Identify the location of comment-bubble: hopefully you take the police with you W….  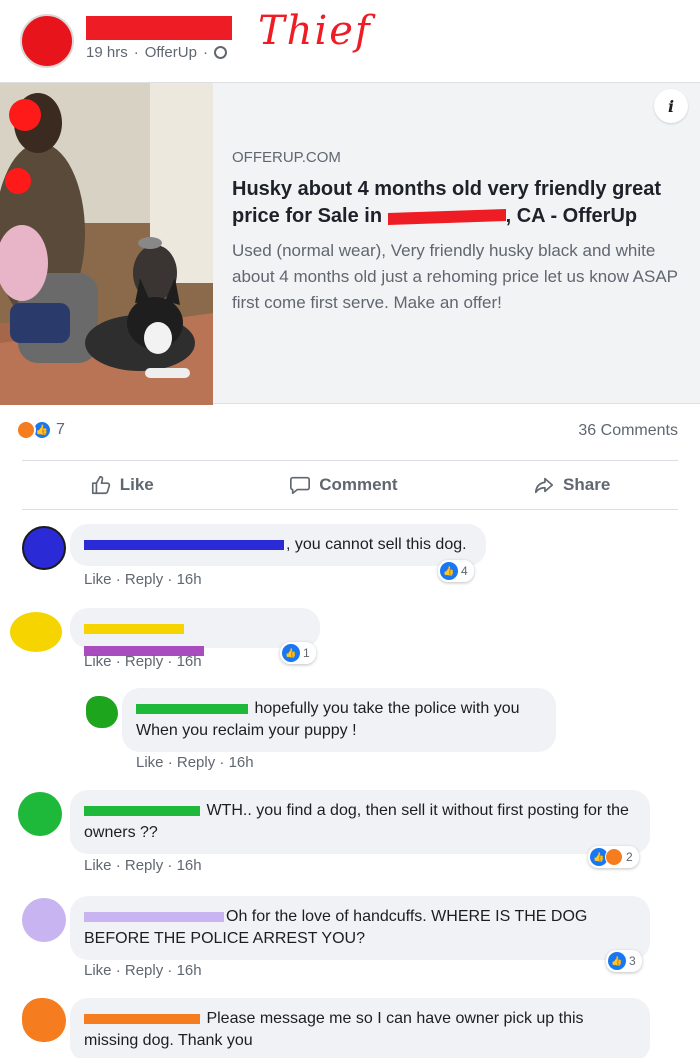
(339, 720).